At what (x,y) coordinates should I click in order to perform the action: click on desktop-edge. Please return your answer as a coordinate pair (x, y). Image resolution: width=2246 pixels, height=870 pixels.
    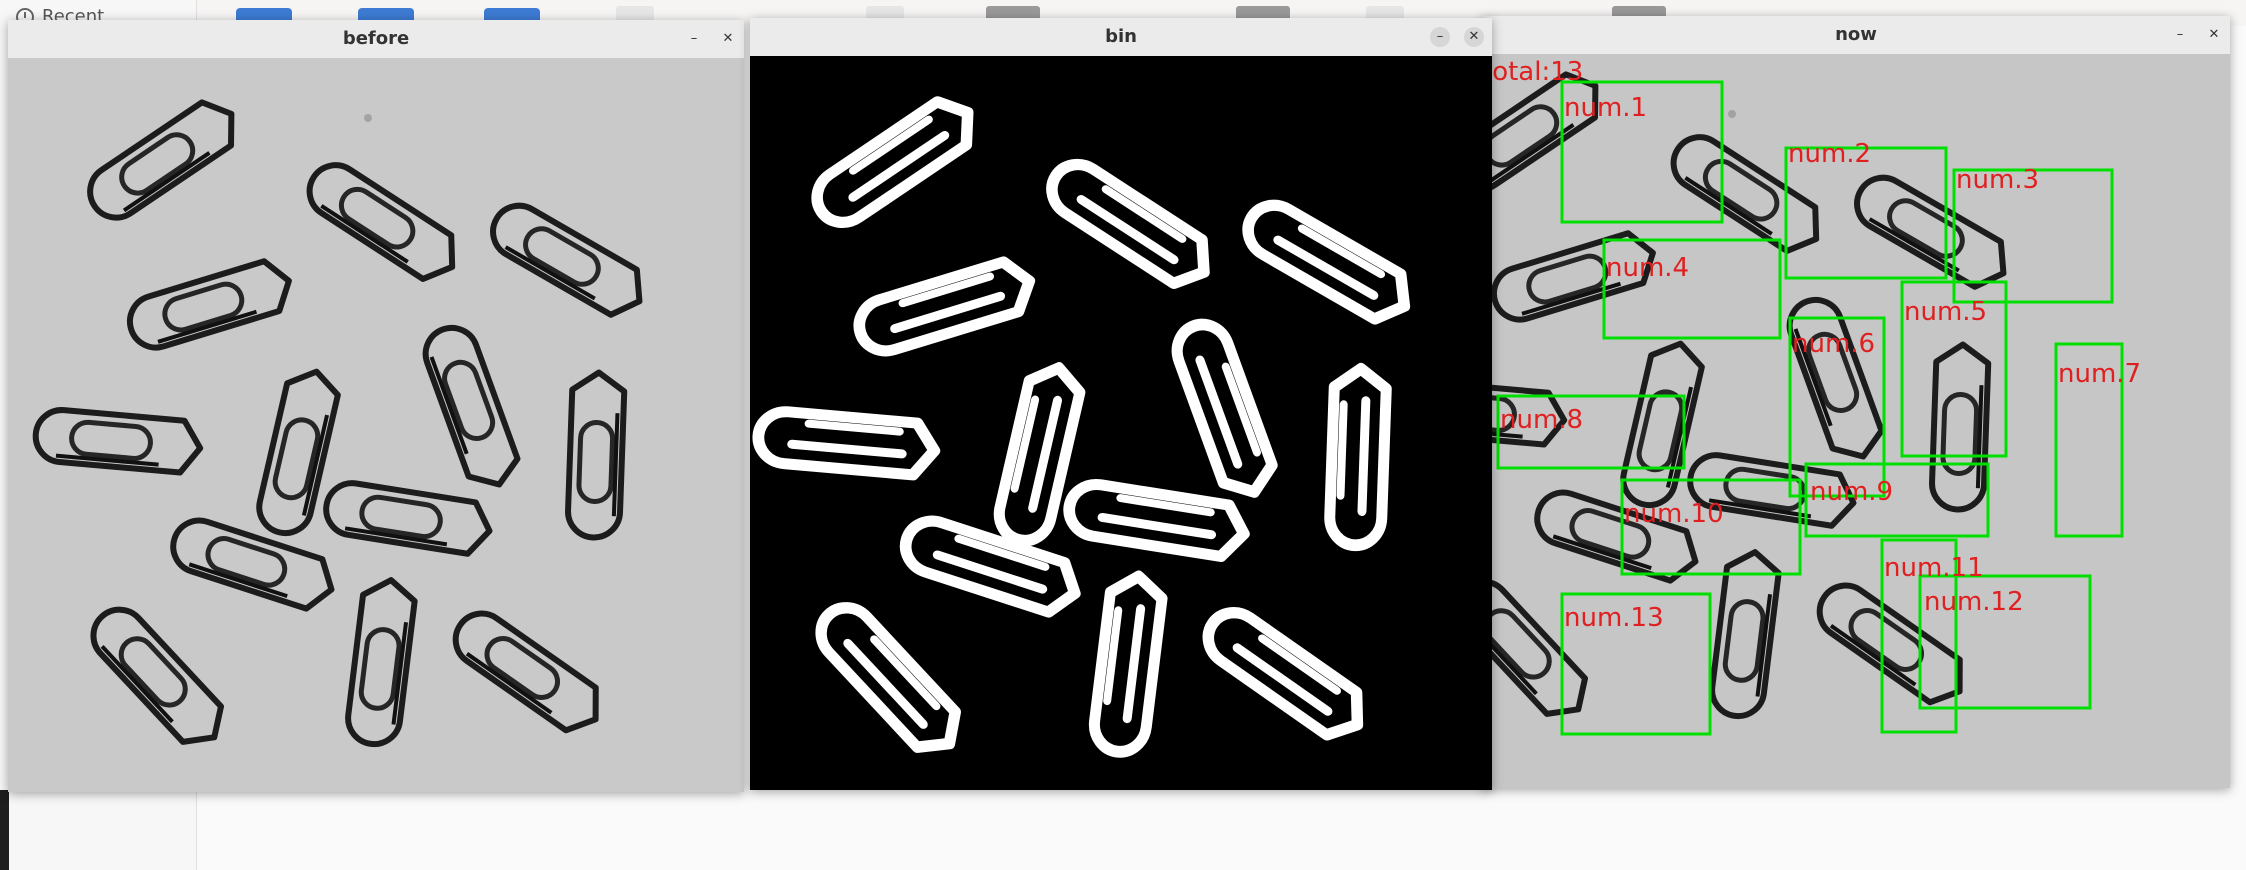
    Looking at the image, I should click on (4, 830).